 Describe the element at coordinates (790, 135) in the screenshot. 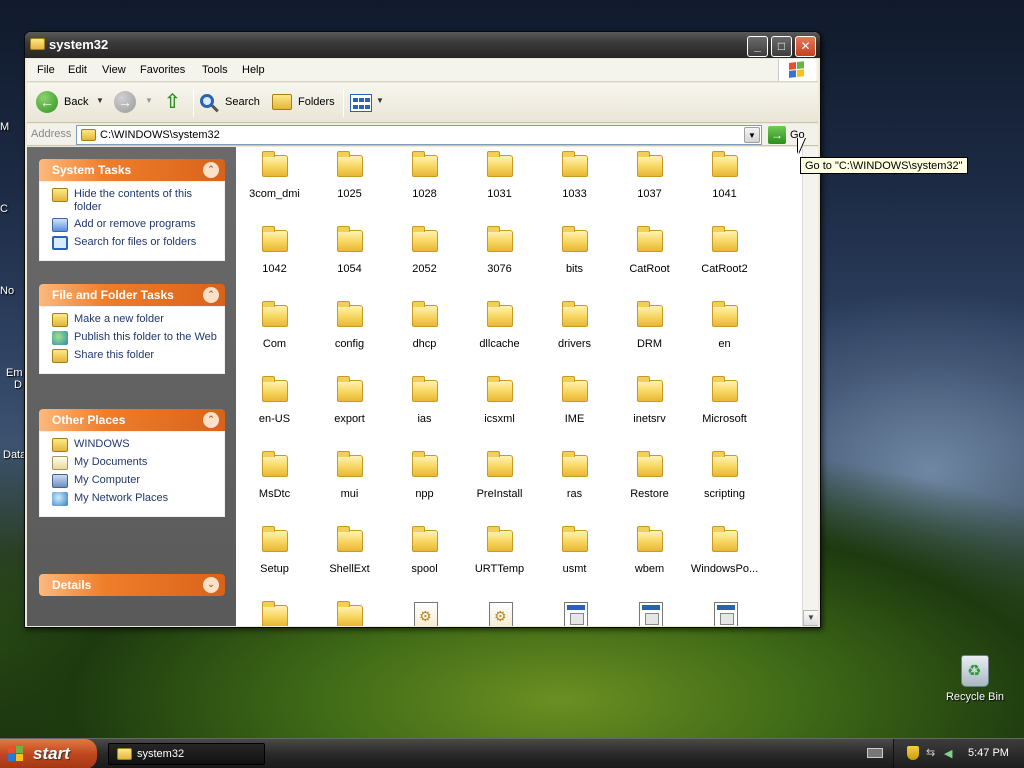

I see `go-button: → Go` at that location.